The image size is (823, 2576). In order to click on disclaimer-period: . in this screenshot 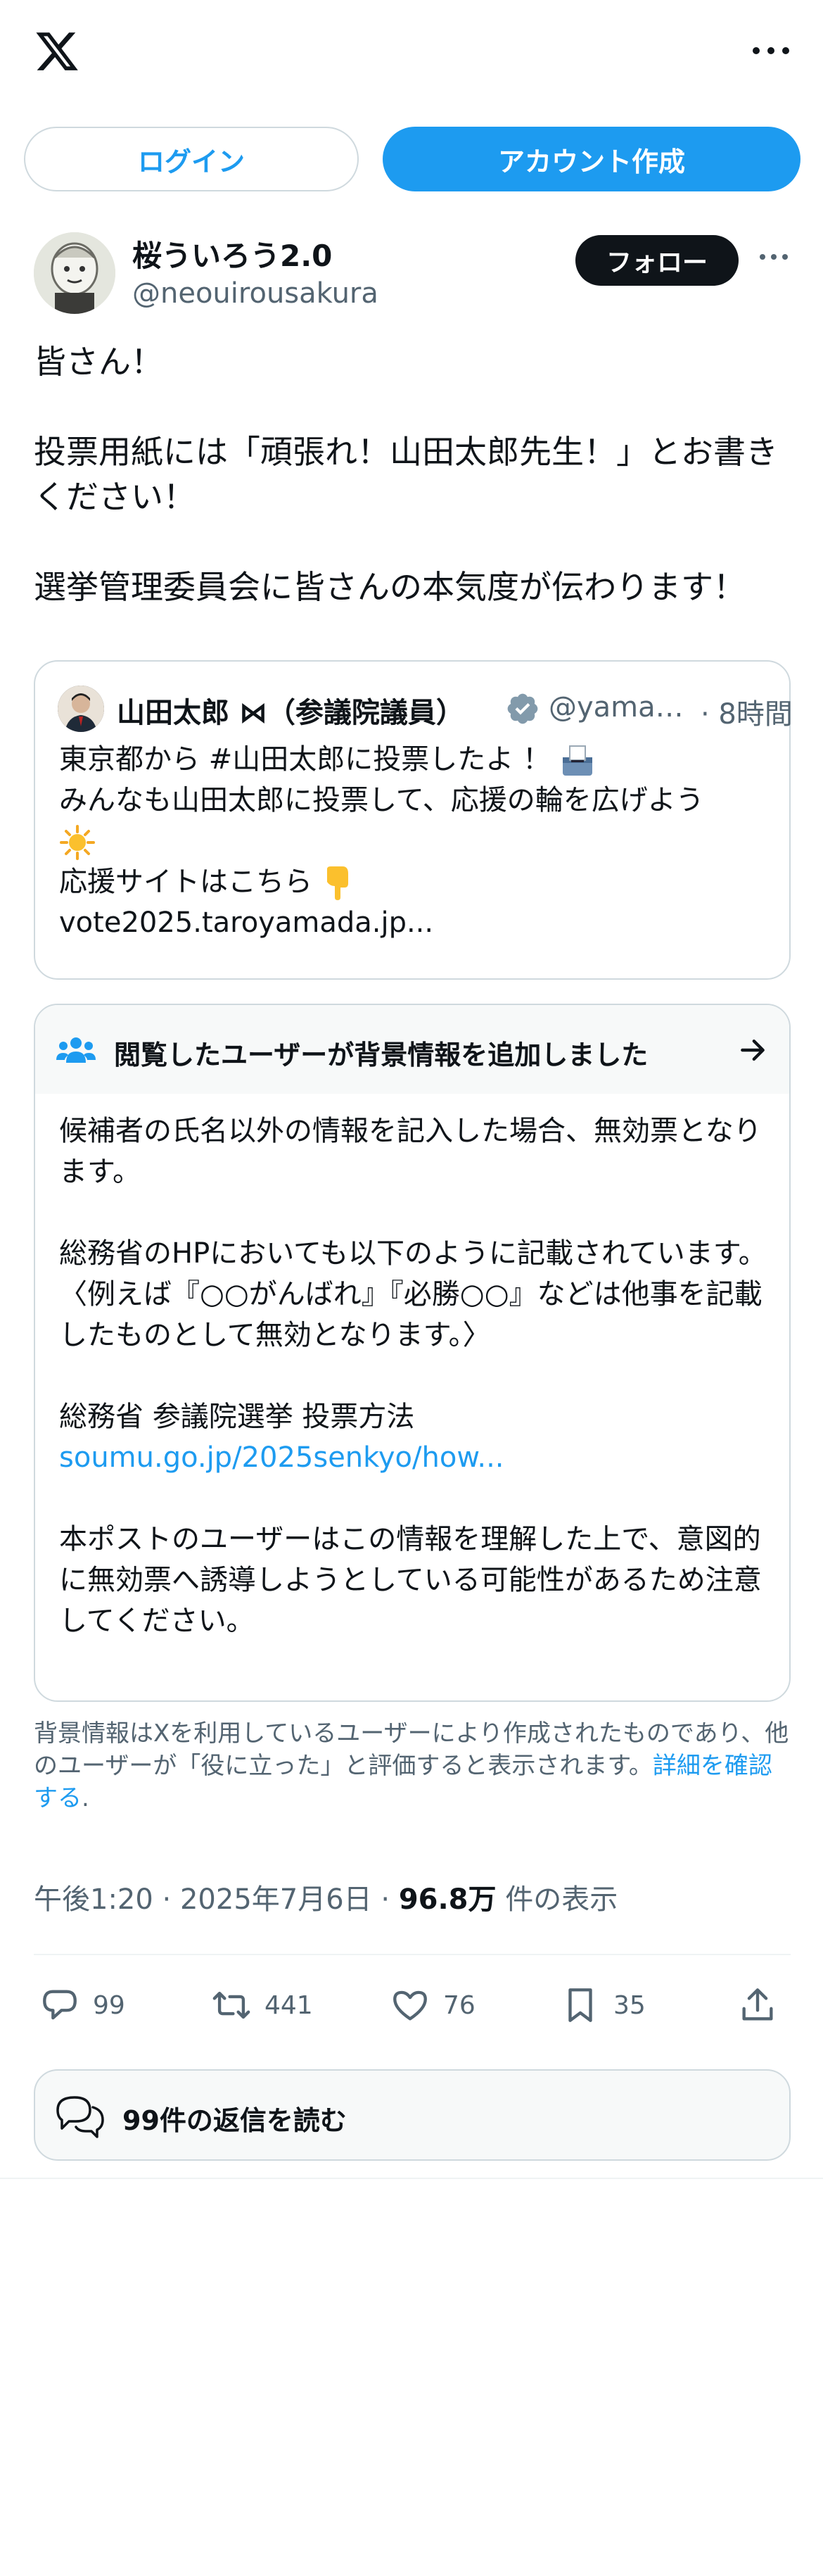, I will do `click(85, 1798)`.